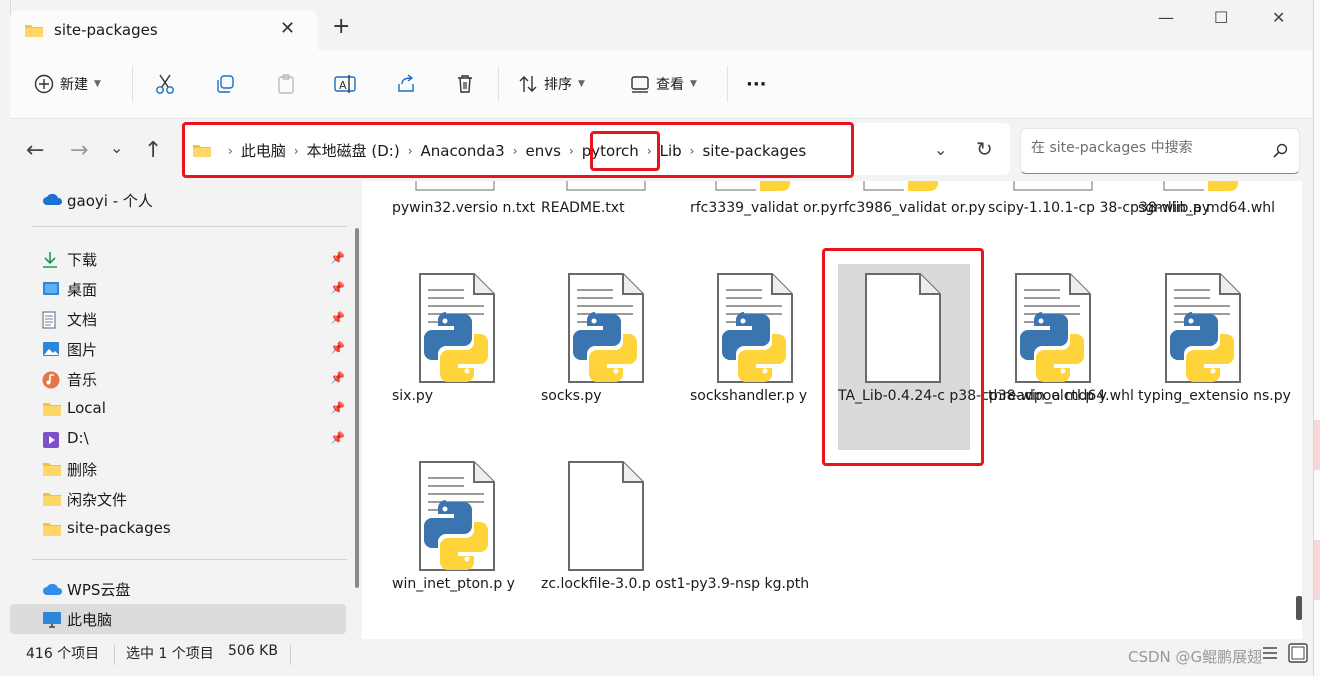 Image resolution: width=1320 pixels, height=676 pixels. What do you see at coordinates (412, 396) in the screenshot?
I see `file-name: six.py` at bounding box center [412, 396].